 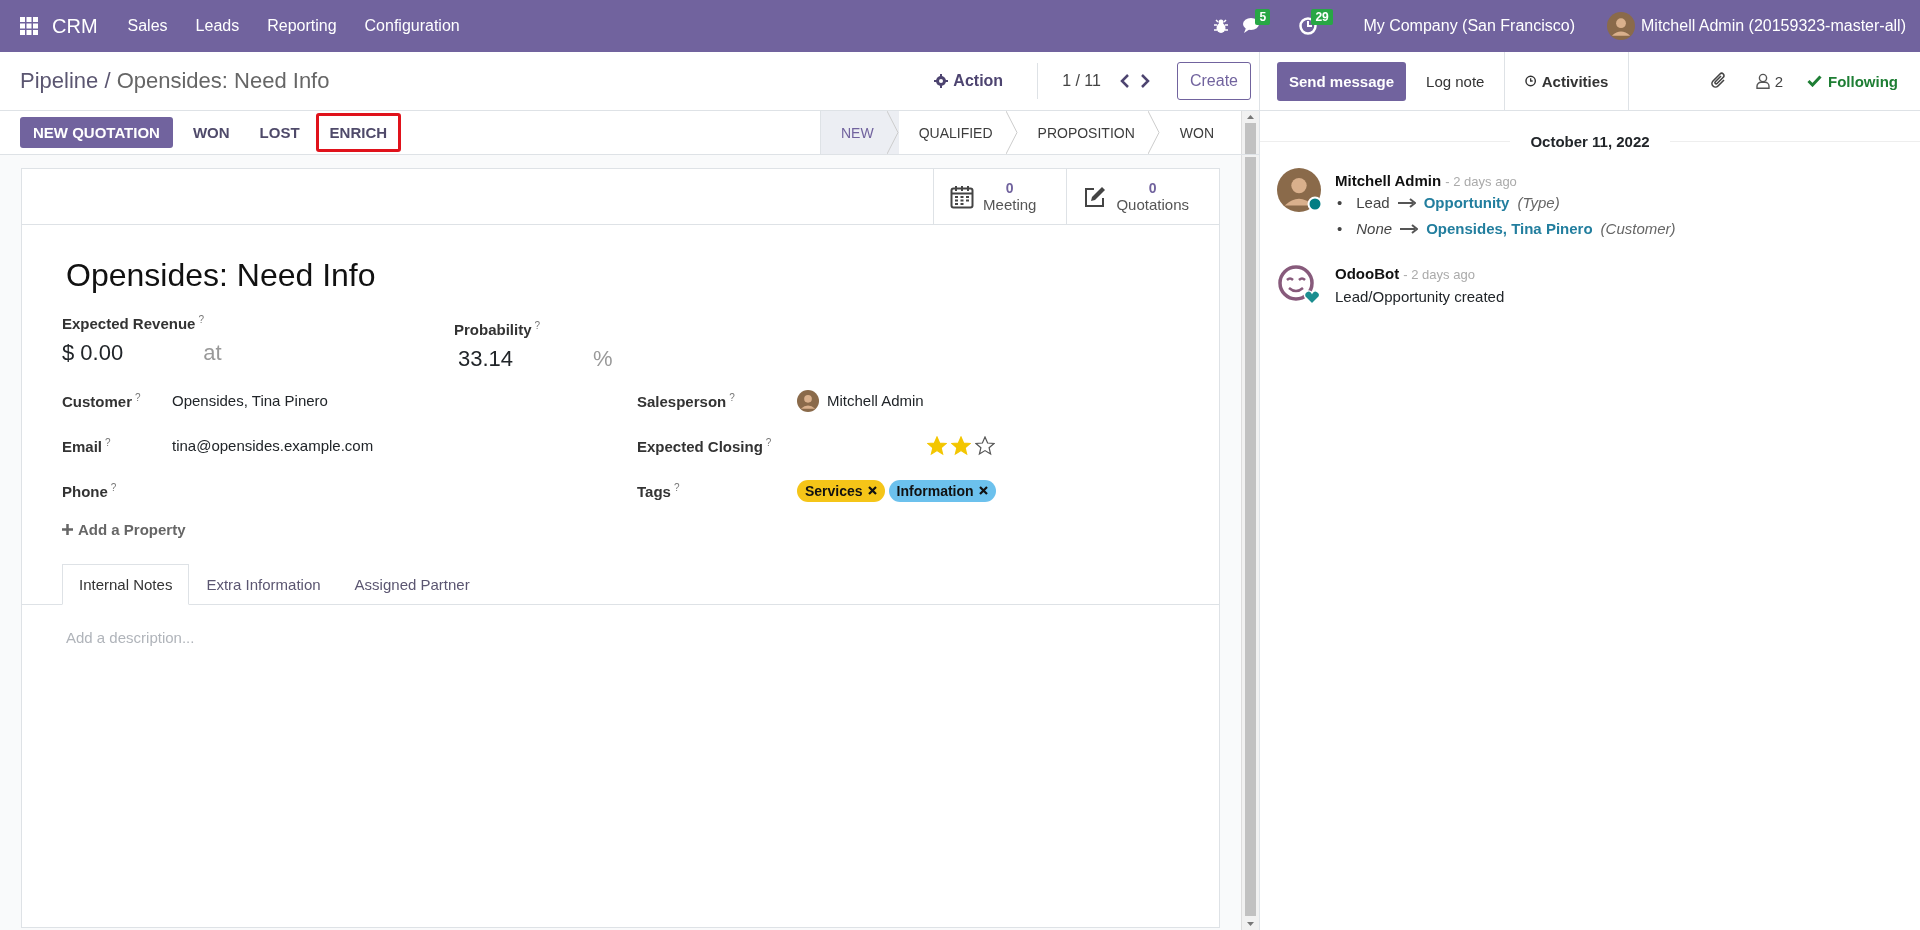 I want to click on new-value-link: Opensides, Tina Pinero, so click(x=1509, y=229).